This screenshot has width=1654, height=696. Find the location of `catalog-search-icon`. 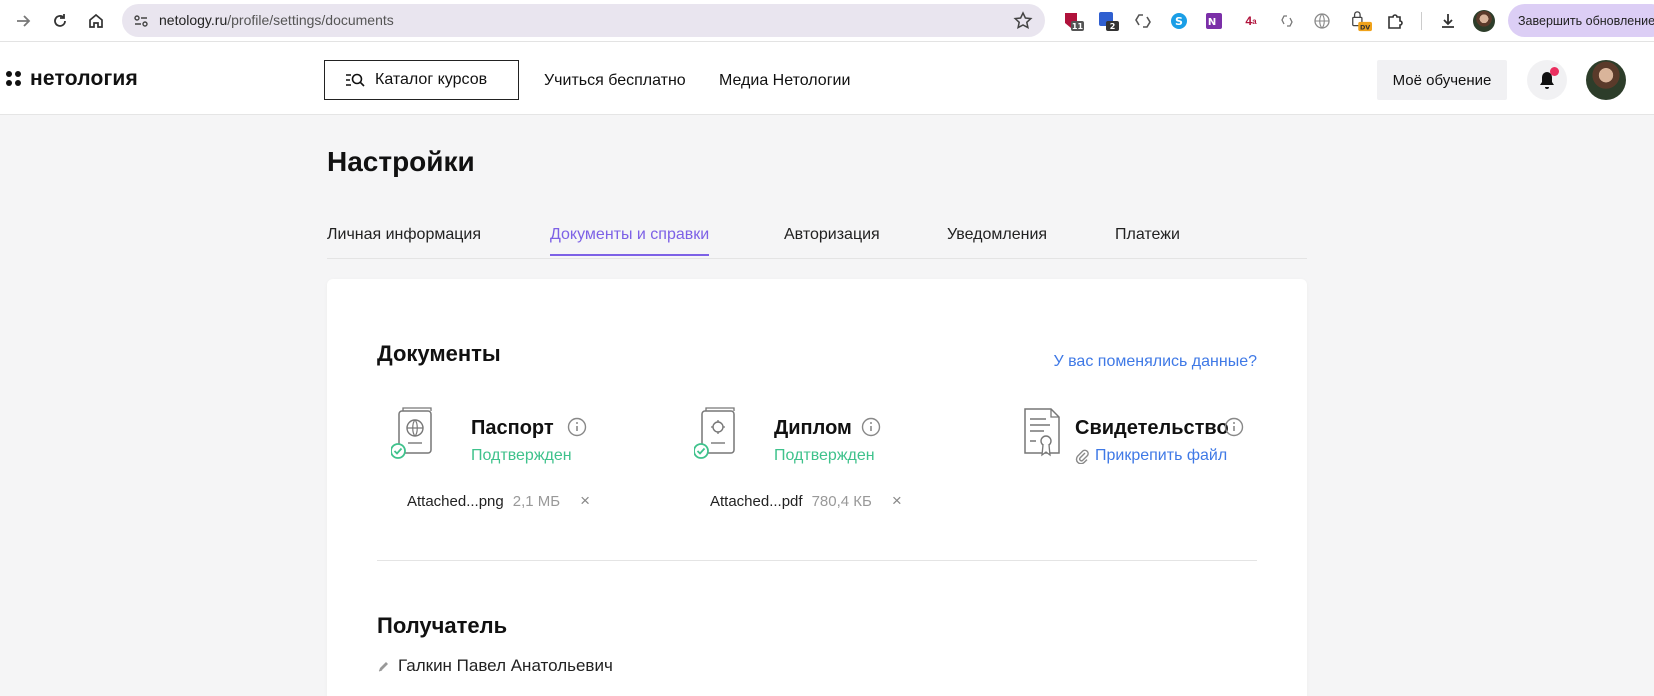

catalog-search-icon is located at coordinates (355, 80).